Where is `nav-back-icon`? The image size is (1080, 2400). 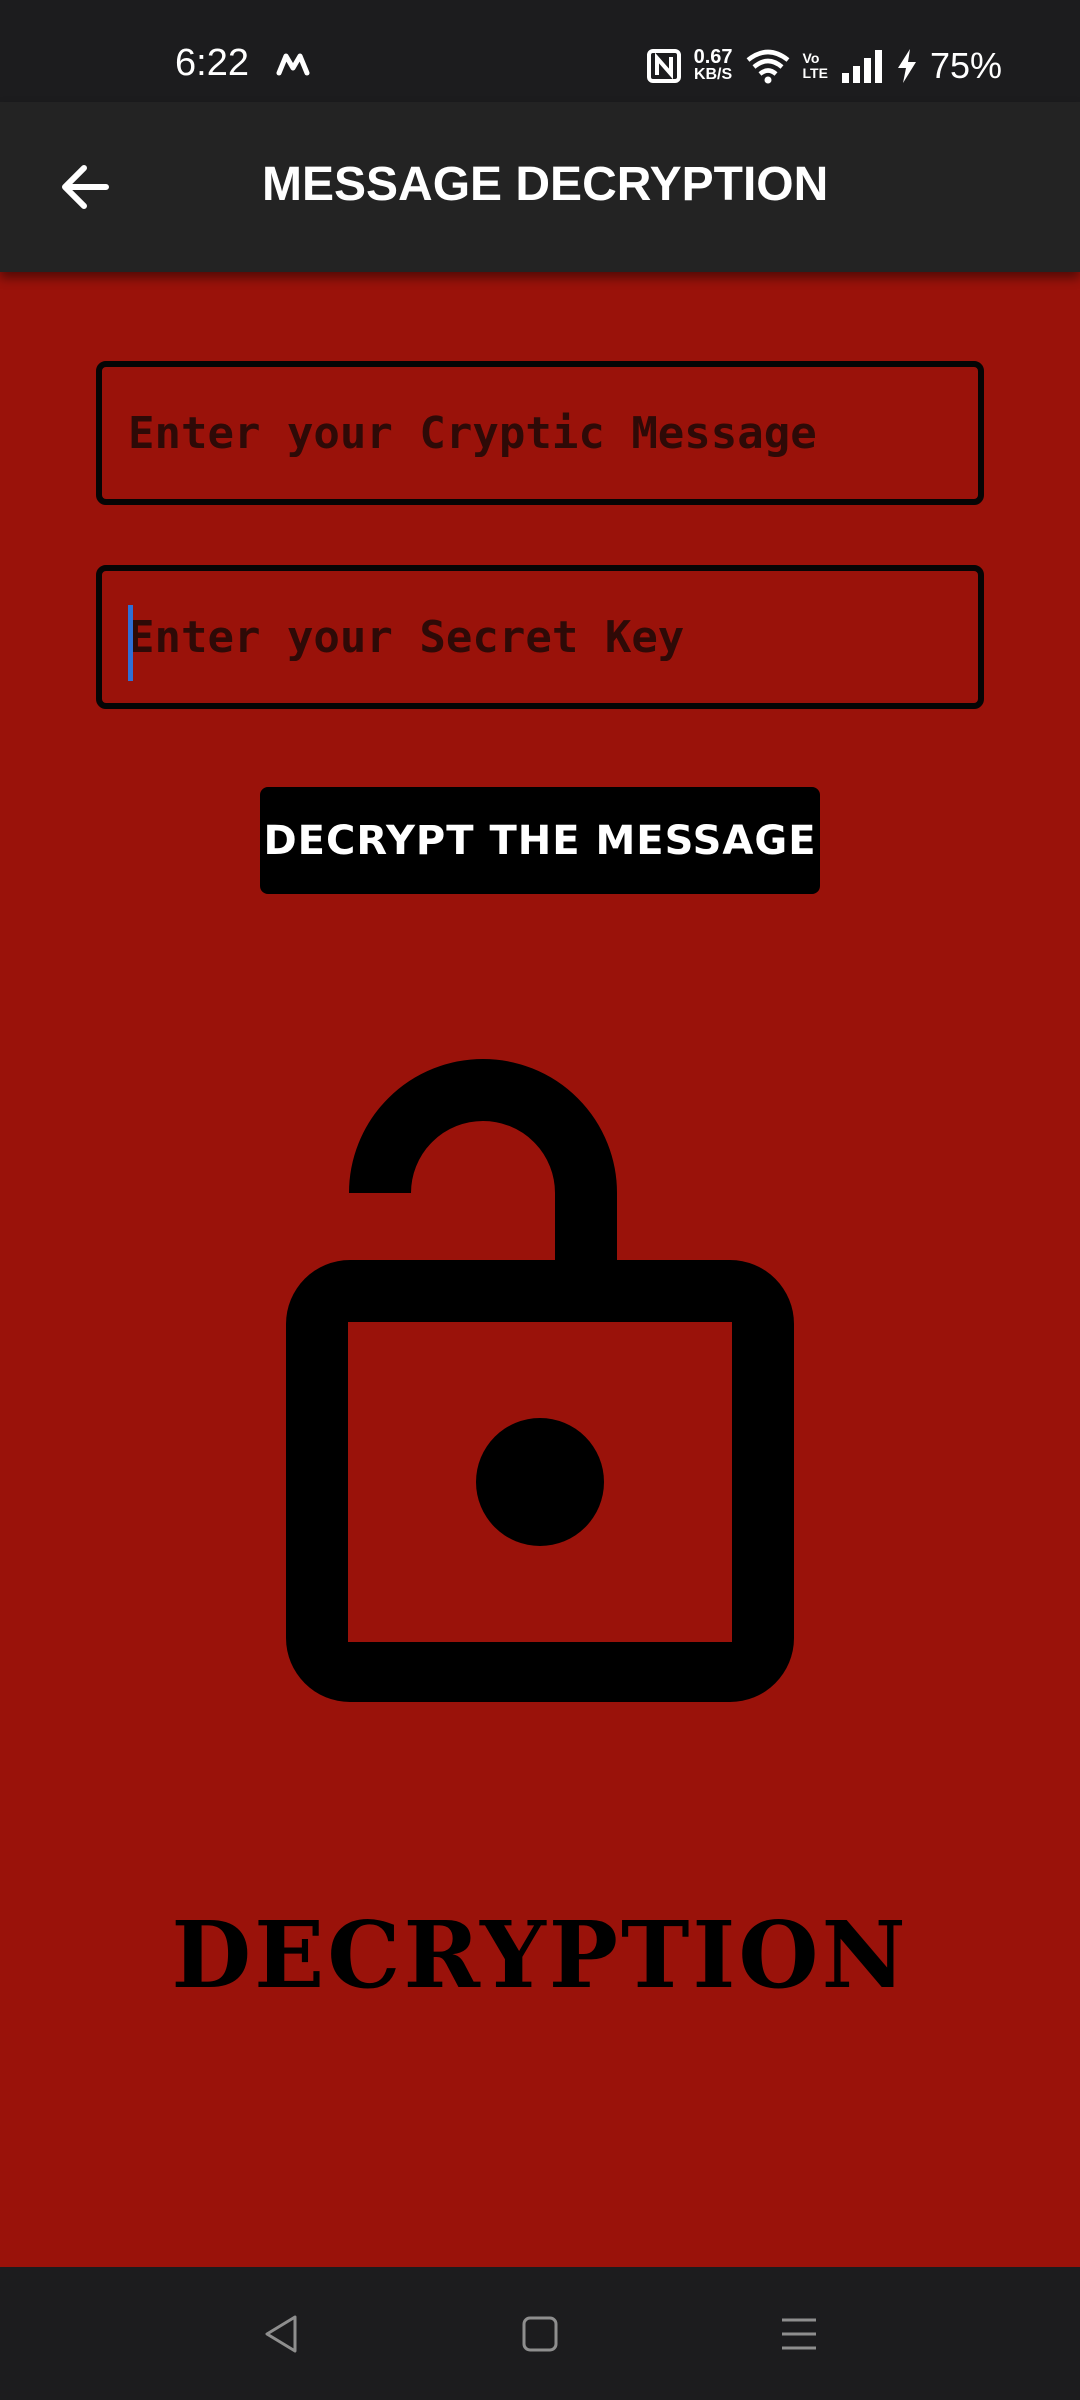 nav-back-icon is located at coordinates (281, 2334).